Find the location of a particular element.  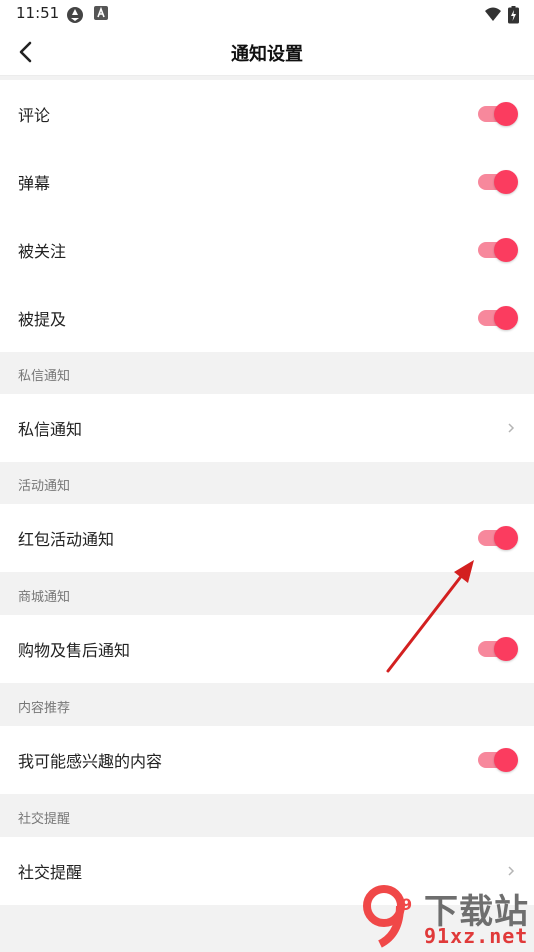

interests-toggle is located at coordinates (498, 760).